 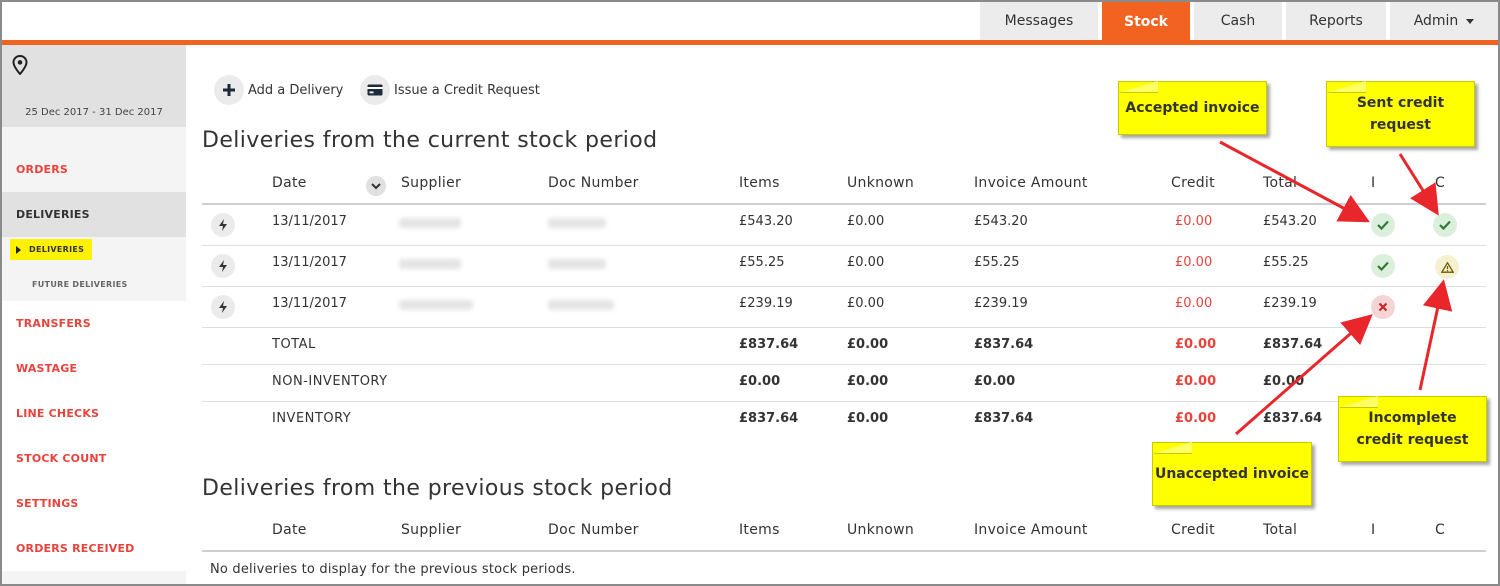 What do you see at coordinates (1039, 21) in the screenshot?
I see `tab-messages: Messages` at bounding box center [1039, 21].